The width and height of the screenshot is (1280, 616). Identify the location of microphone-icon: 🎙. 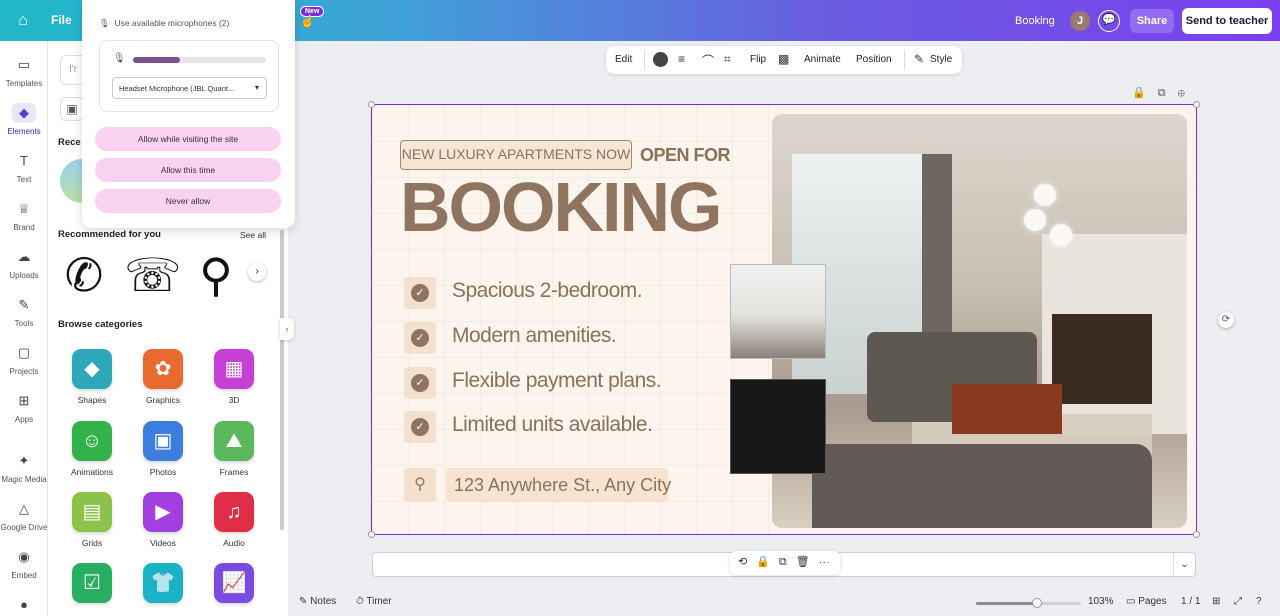
(119, 58).